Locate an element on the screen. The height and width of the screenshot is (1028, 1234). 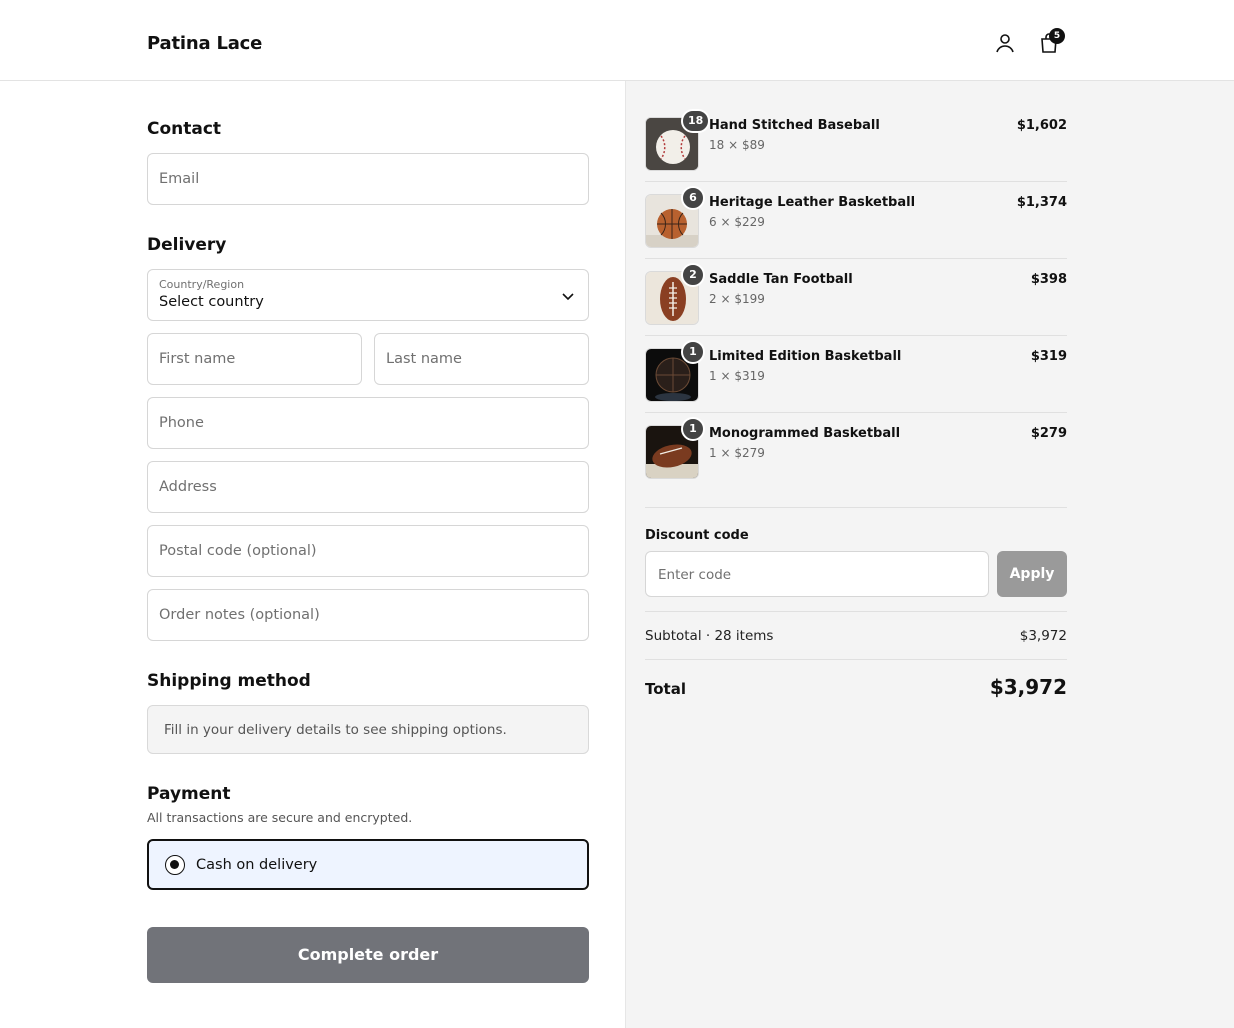
order-item: 2 Saddle Tan Football 2 × $199 $398 is located at coordinates (856, 280).